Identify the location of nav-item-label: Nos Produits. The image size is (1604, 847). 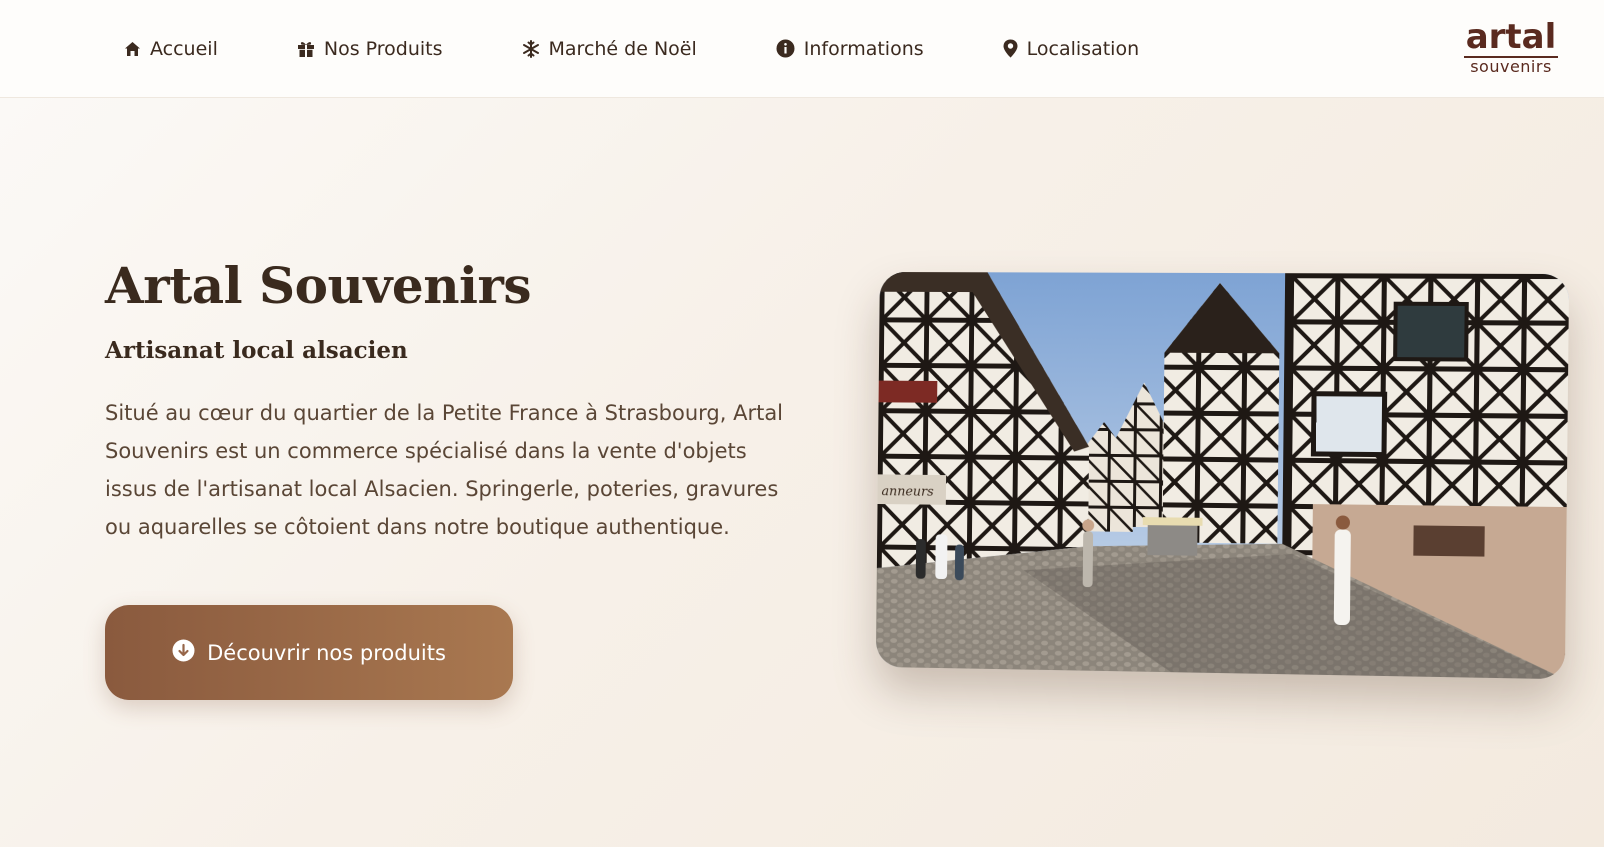
(383, 48).